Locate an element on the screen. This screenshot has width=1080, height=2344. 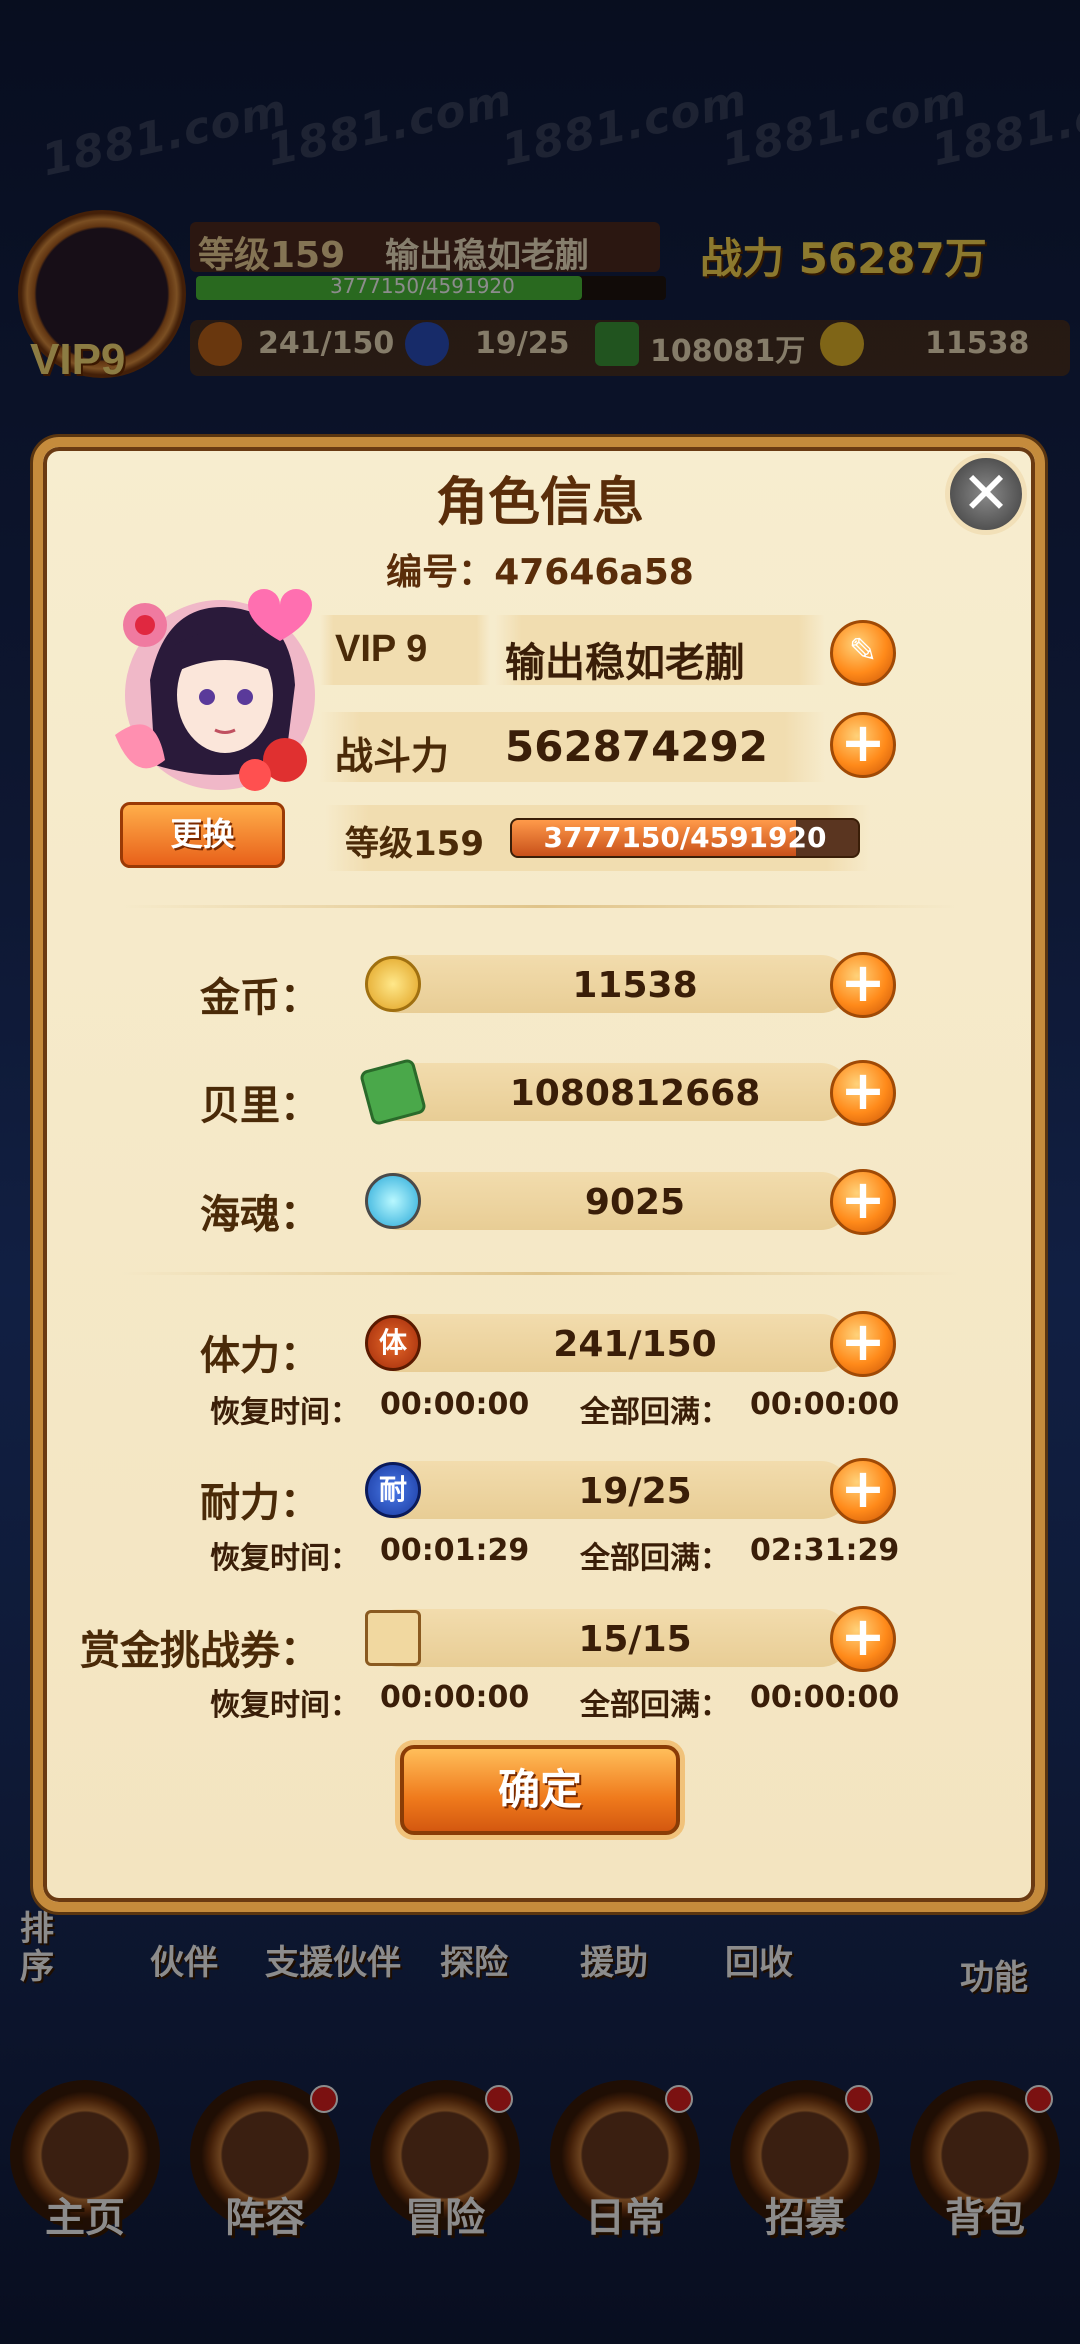
bounty-full-label: 全部回满： is located at coordinates (655, 1705).